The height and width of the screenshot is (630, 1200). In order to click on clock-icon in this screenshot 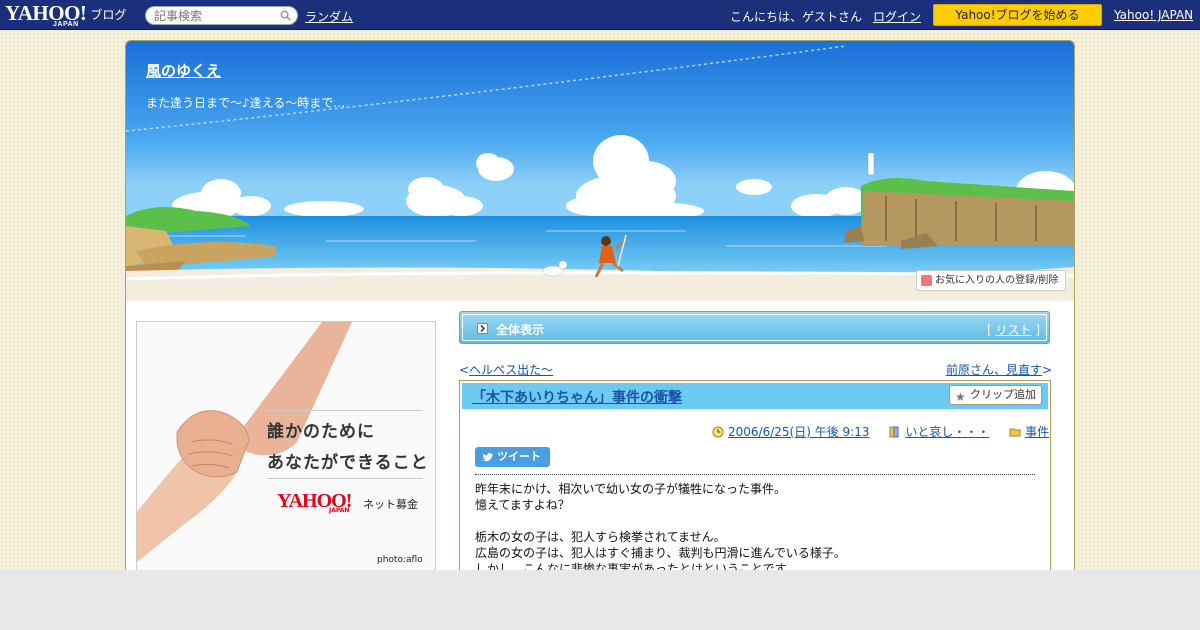, I will do `click(718, 431)`.